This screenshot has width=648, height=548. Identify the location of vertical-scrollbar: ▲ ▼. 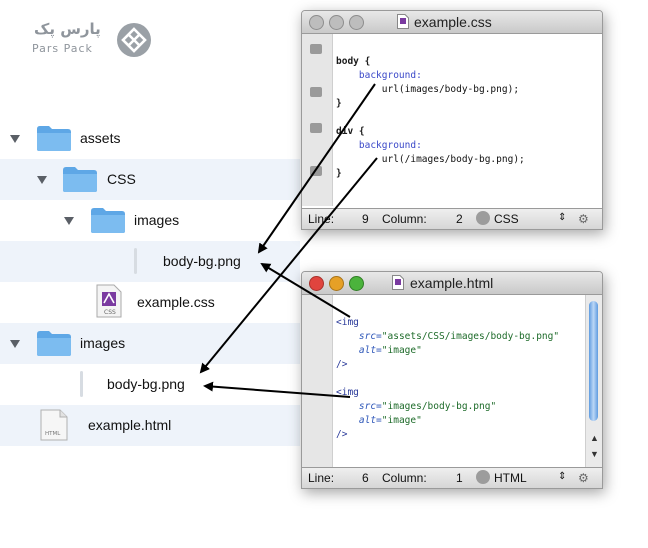
(593, 381).